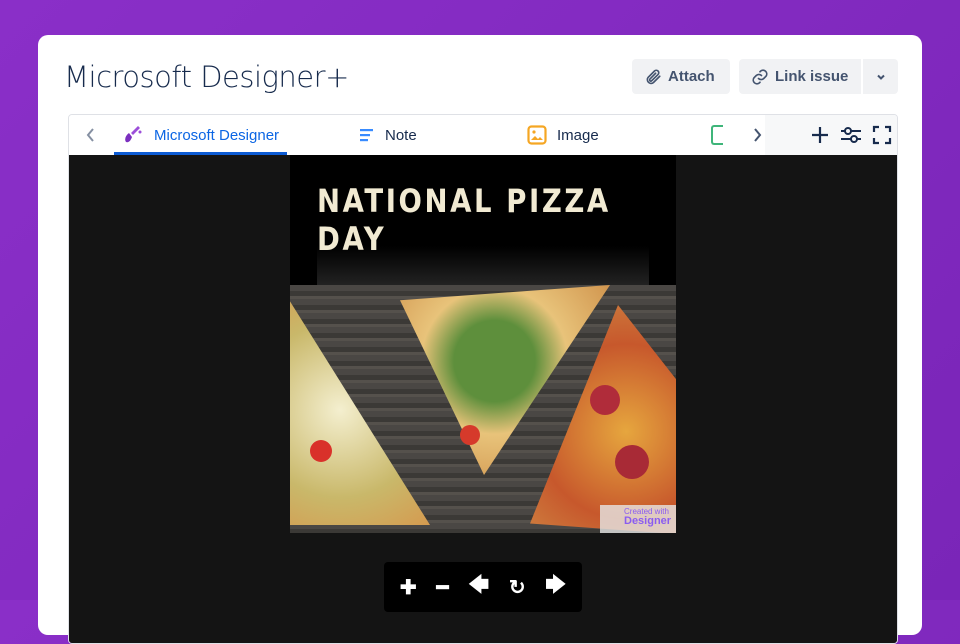 Image resolution: width=960 pixels, height=644 pixels. I want to click on tab-label: Note, so click(401, 135).